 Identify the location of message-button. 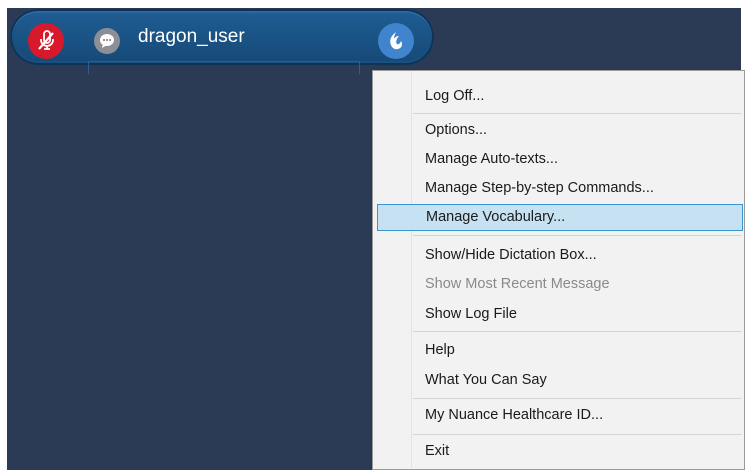
(107, 41).